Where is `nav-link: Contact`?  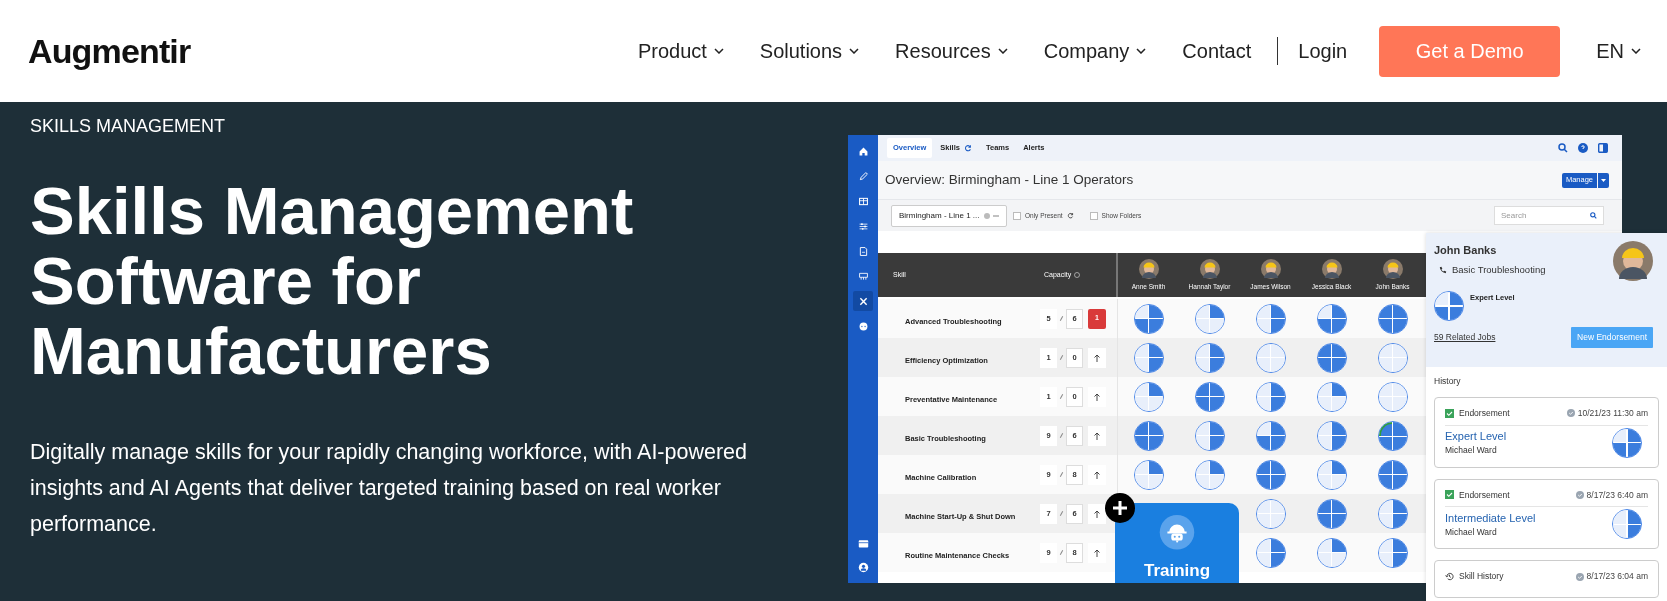 nav-link: Contact is located at coordinates (1217, 51).